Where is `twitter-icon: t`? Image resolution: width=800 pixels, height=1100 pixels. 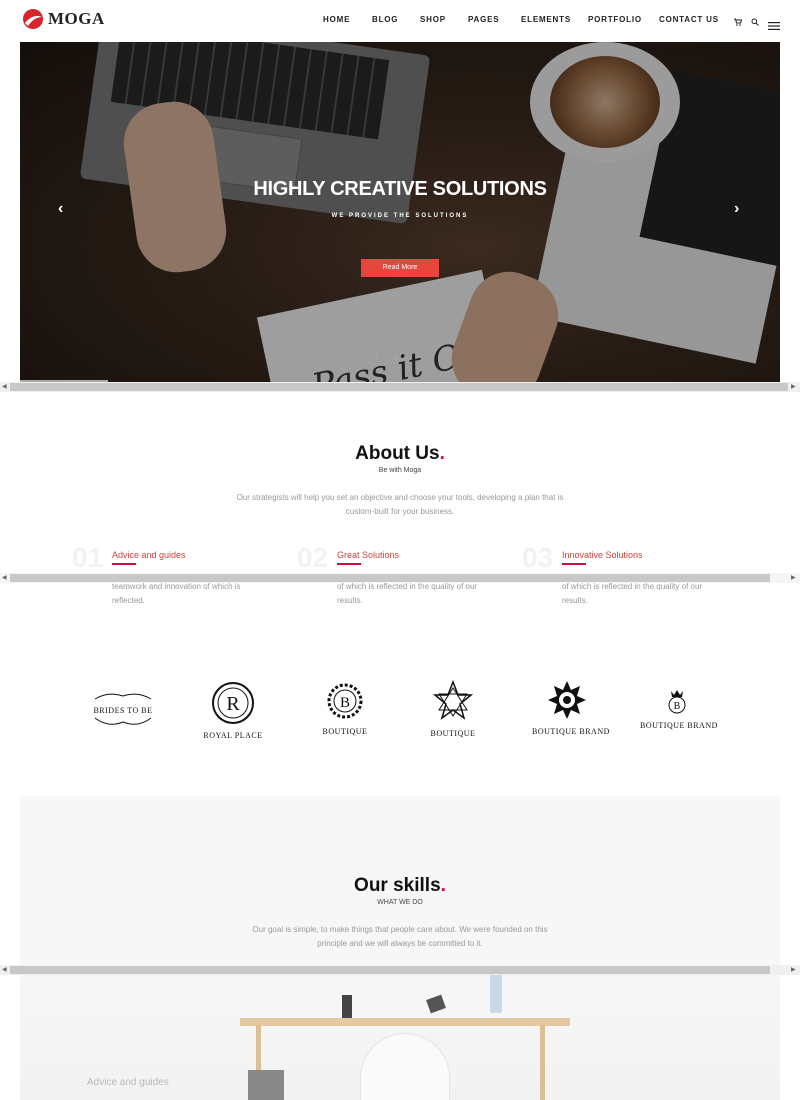 twitter-icon: t is located at coordinates (386, 358).